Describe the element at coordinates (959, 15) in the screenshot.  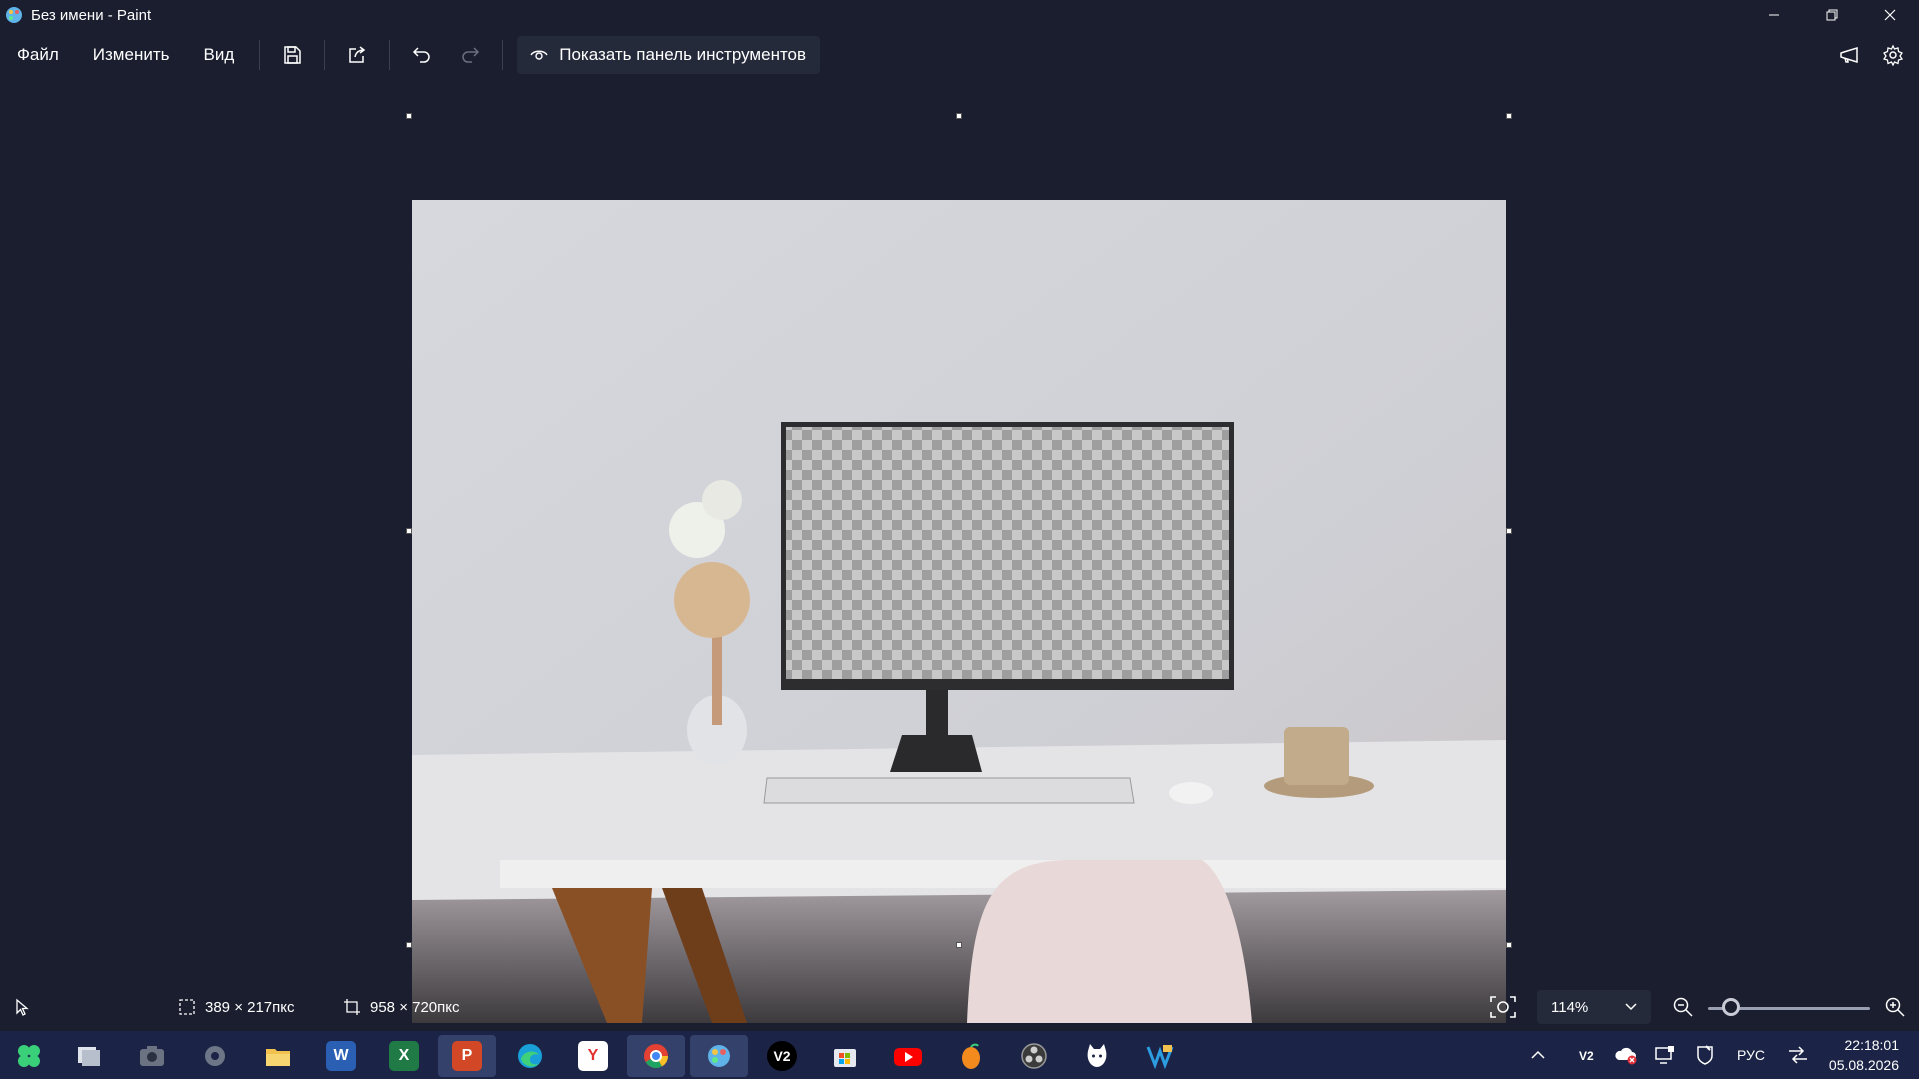
I see `title-bar: Без имени - Paint` at that location.